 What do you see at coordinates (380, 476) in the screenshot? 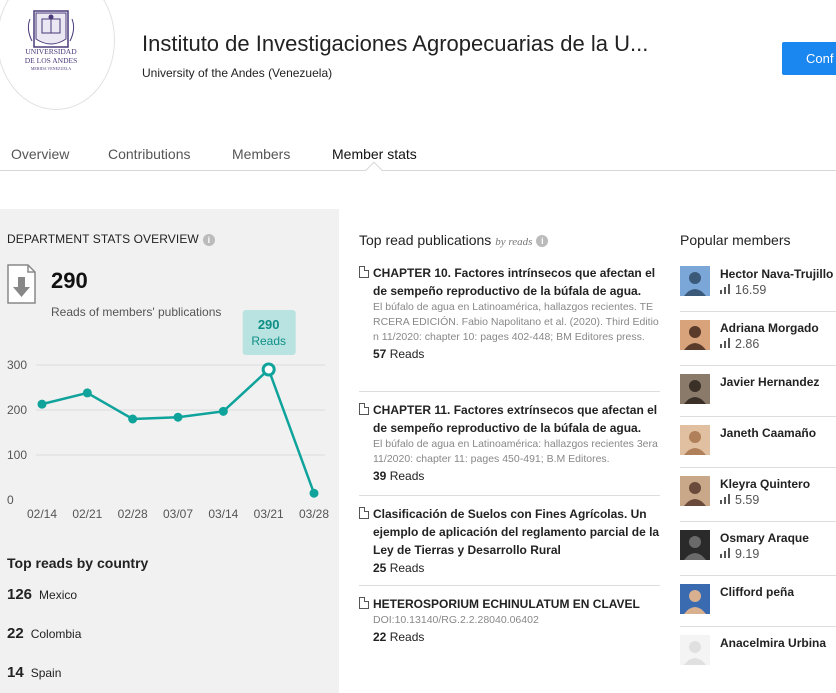
I see `publication-reads-count: 39` at bounding box center [380, 476].